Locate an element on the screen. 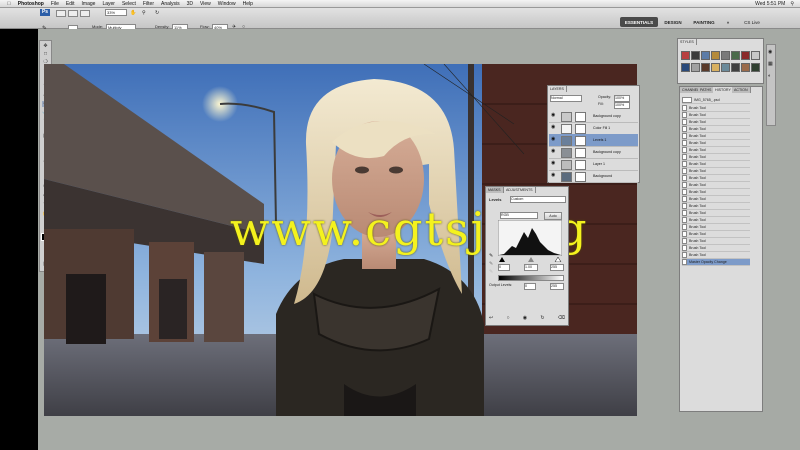 The width and height of the screenshot is (800, 450). fill-field: 100% is located at coordinates (622, 105).